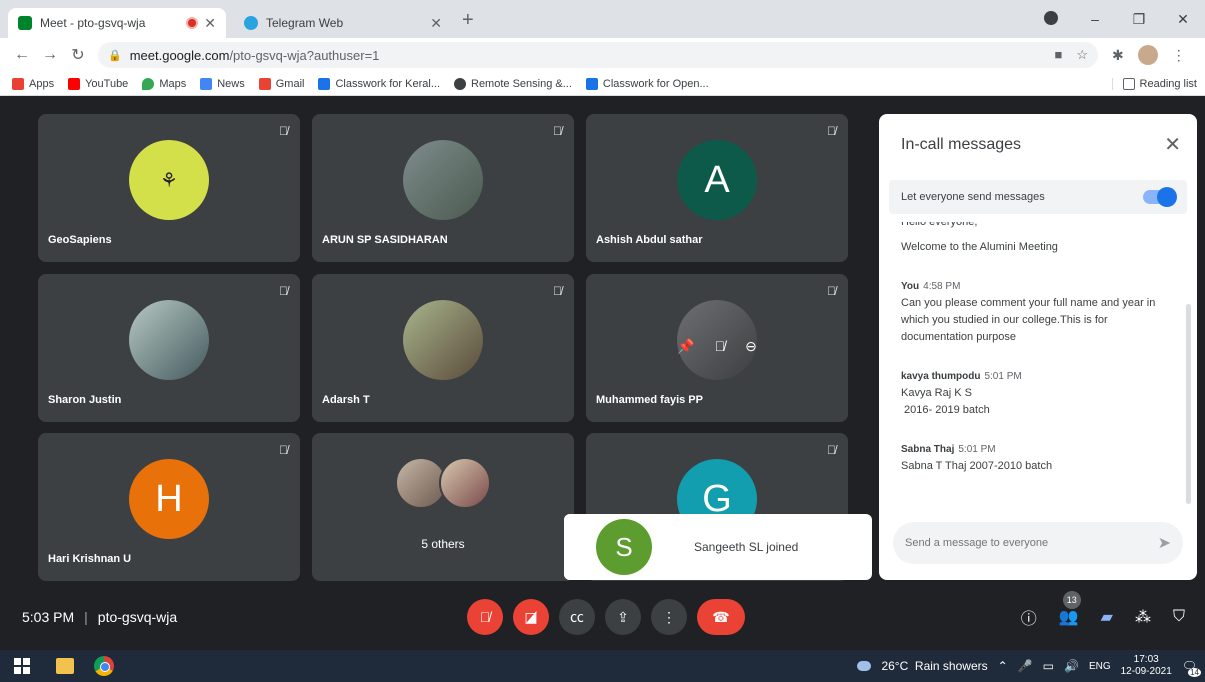 The image size is (1205, 682). I want to click on maps-pin-icon, so click(148, 83).